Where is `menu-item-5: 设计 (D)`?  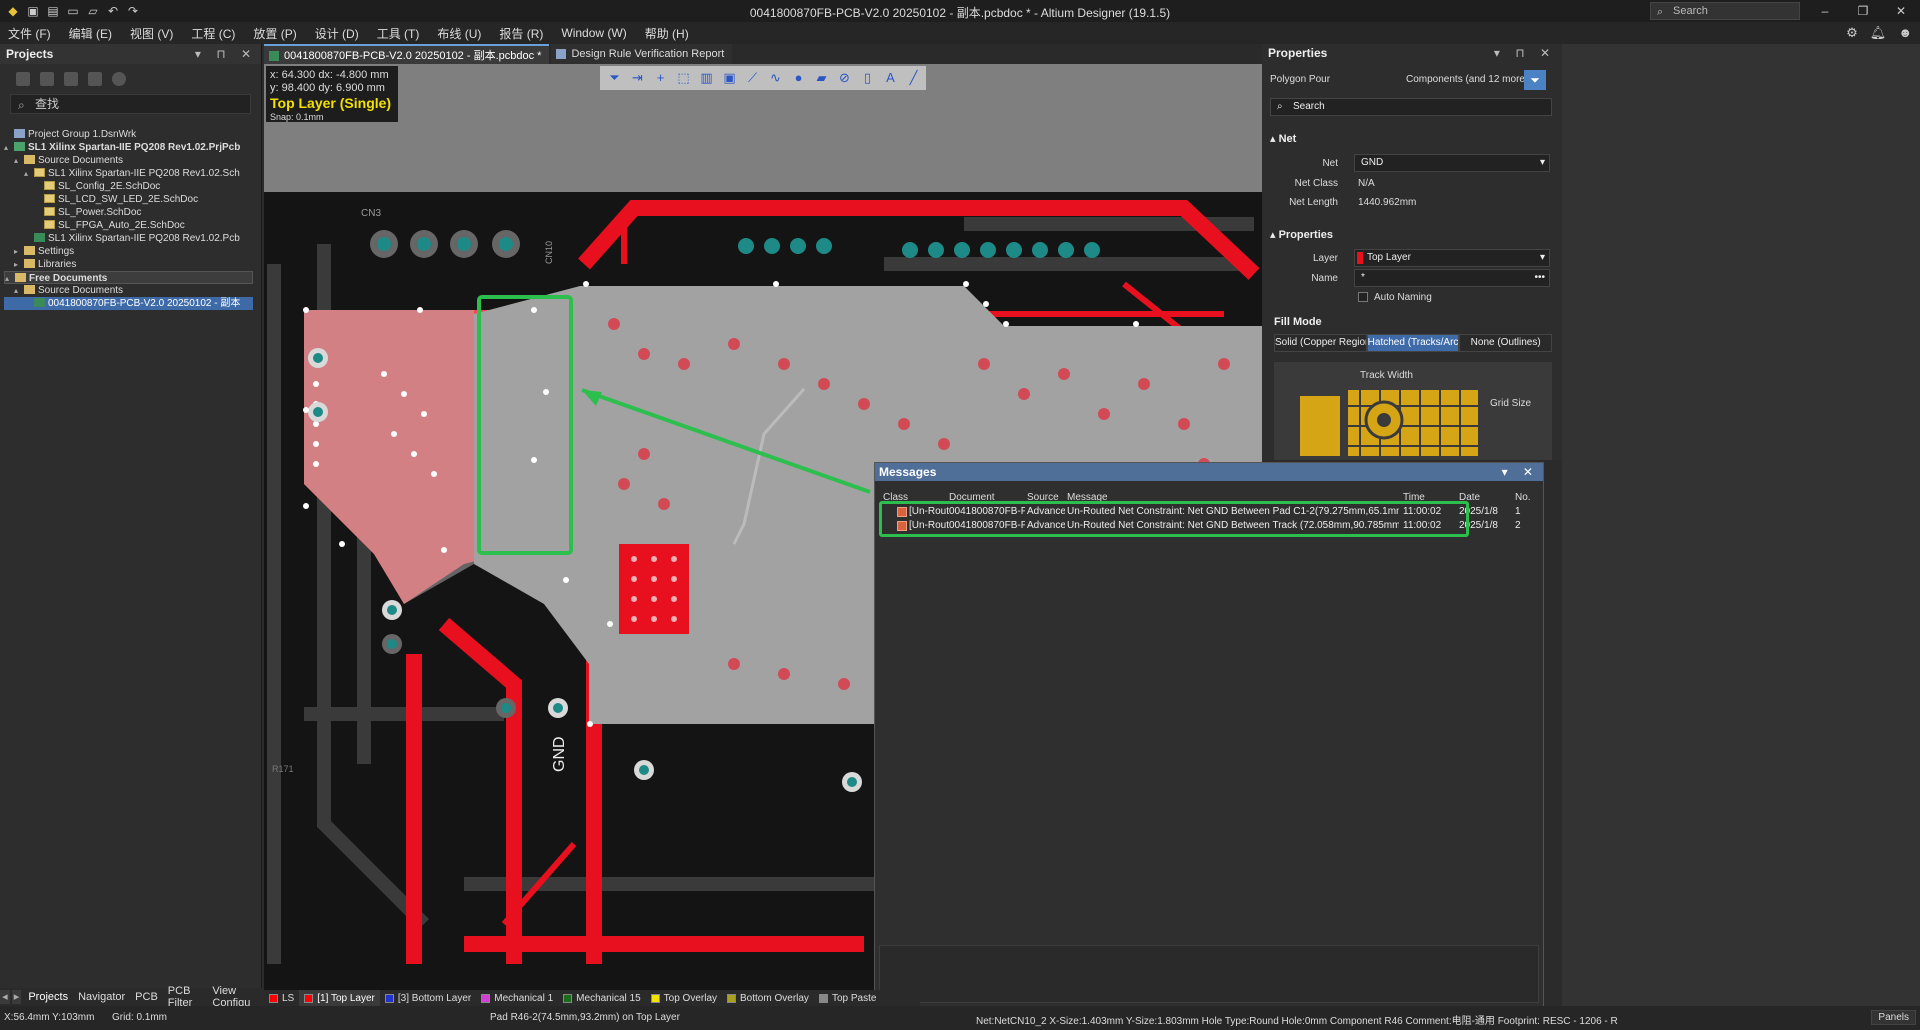
menu-item-5: 设计 (D) is located at coordinates (337, 33).